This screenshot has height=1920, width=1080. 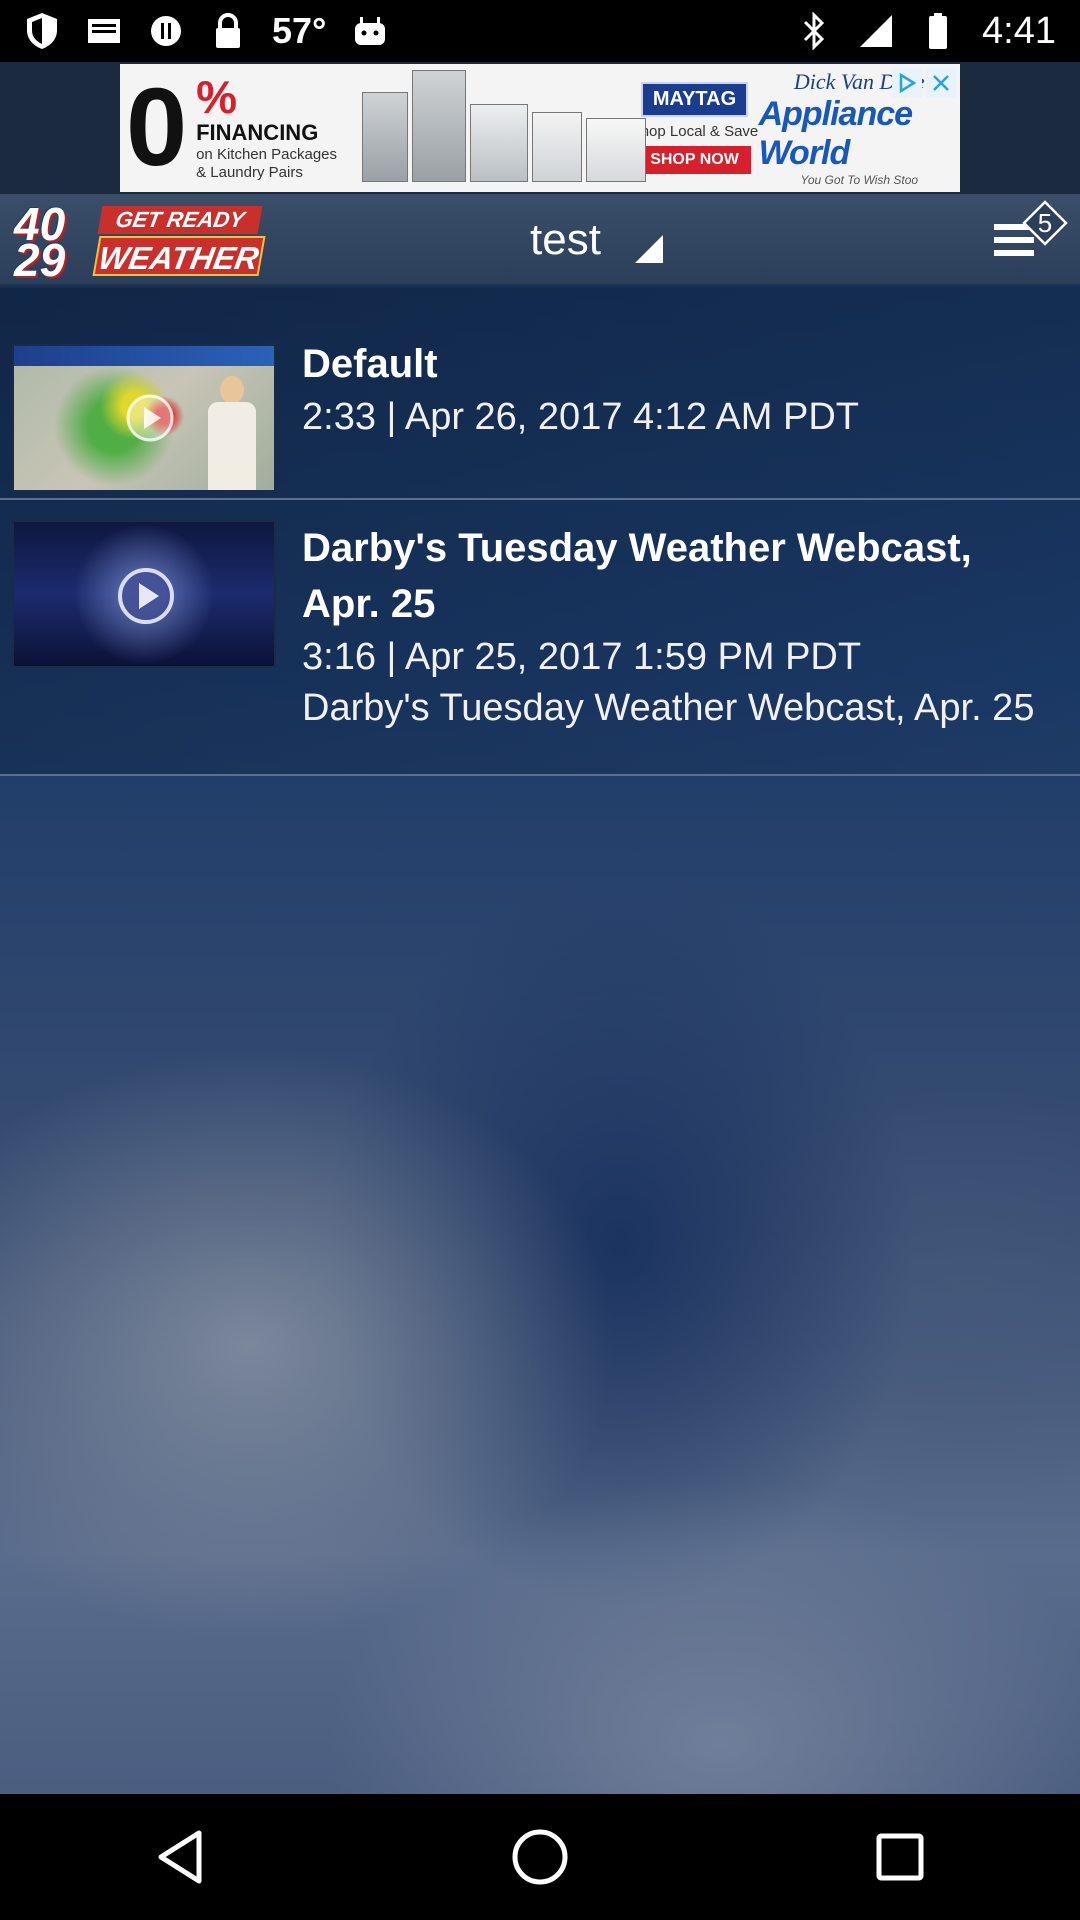 What do you see at coordinates (104, 31) in the screenshot?
I see `mail-icon` at bounding box center [104, 31].